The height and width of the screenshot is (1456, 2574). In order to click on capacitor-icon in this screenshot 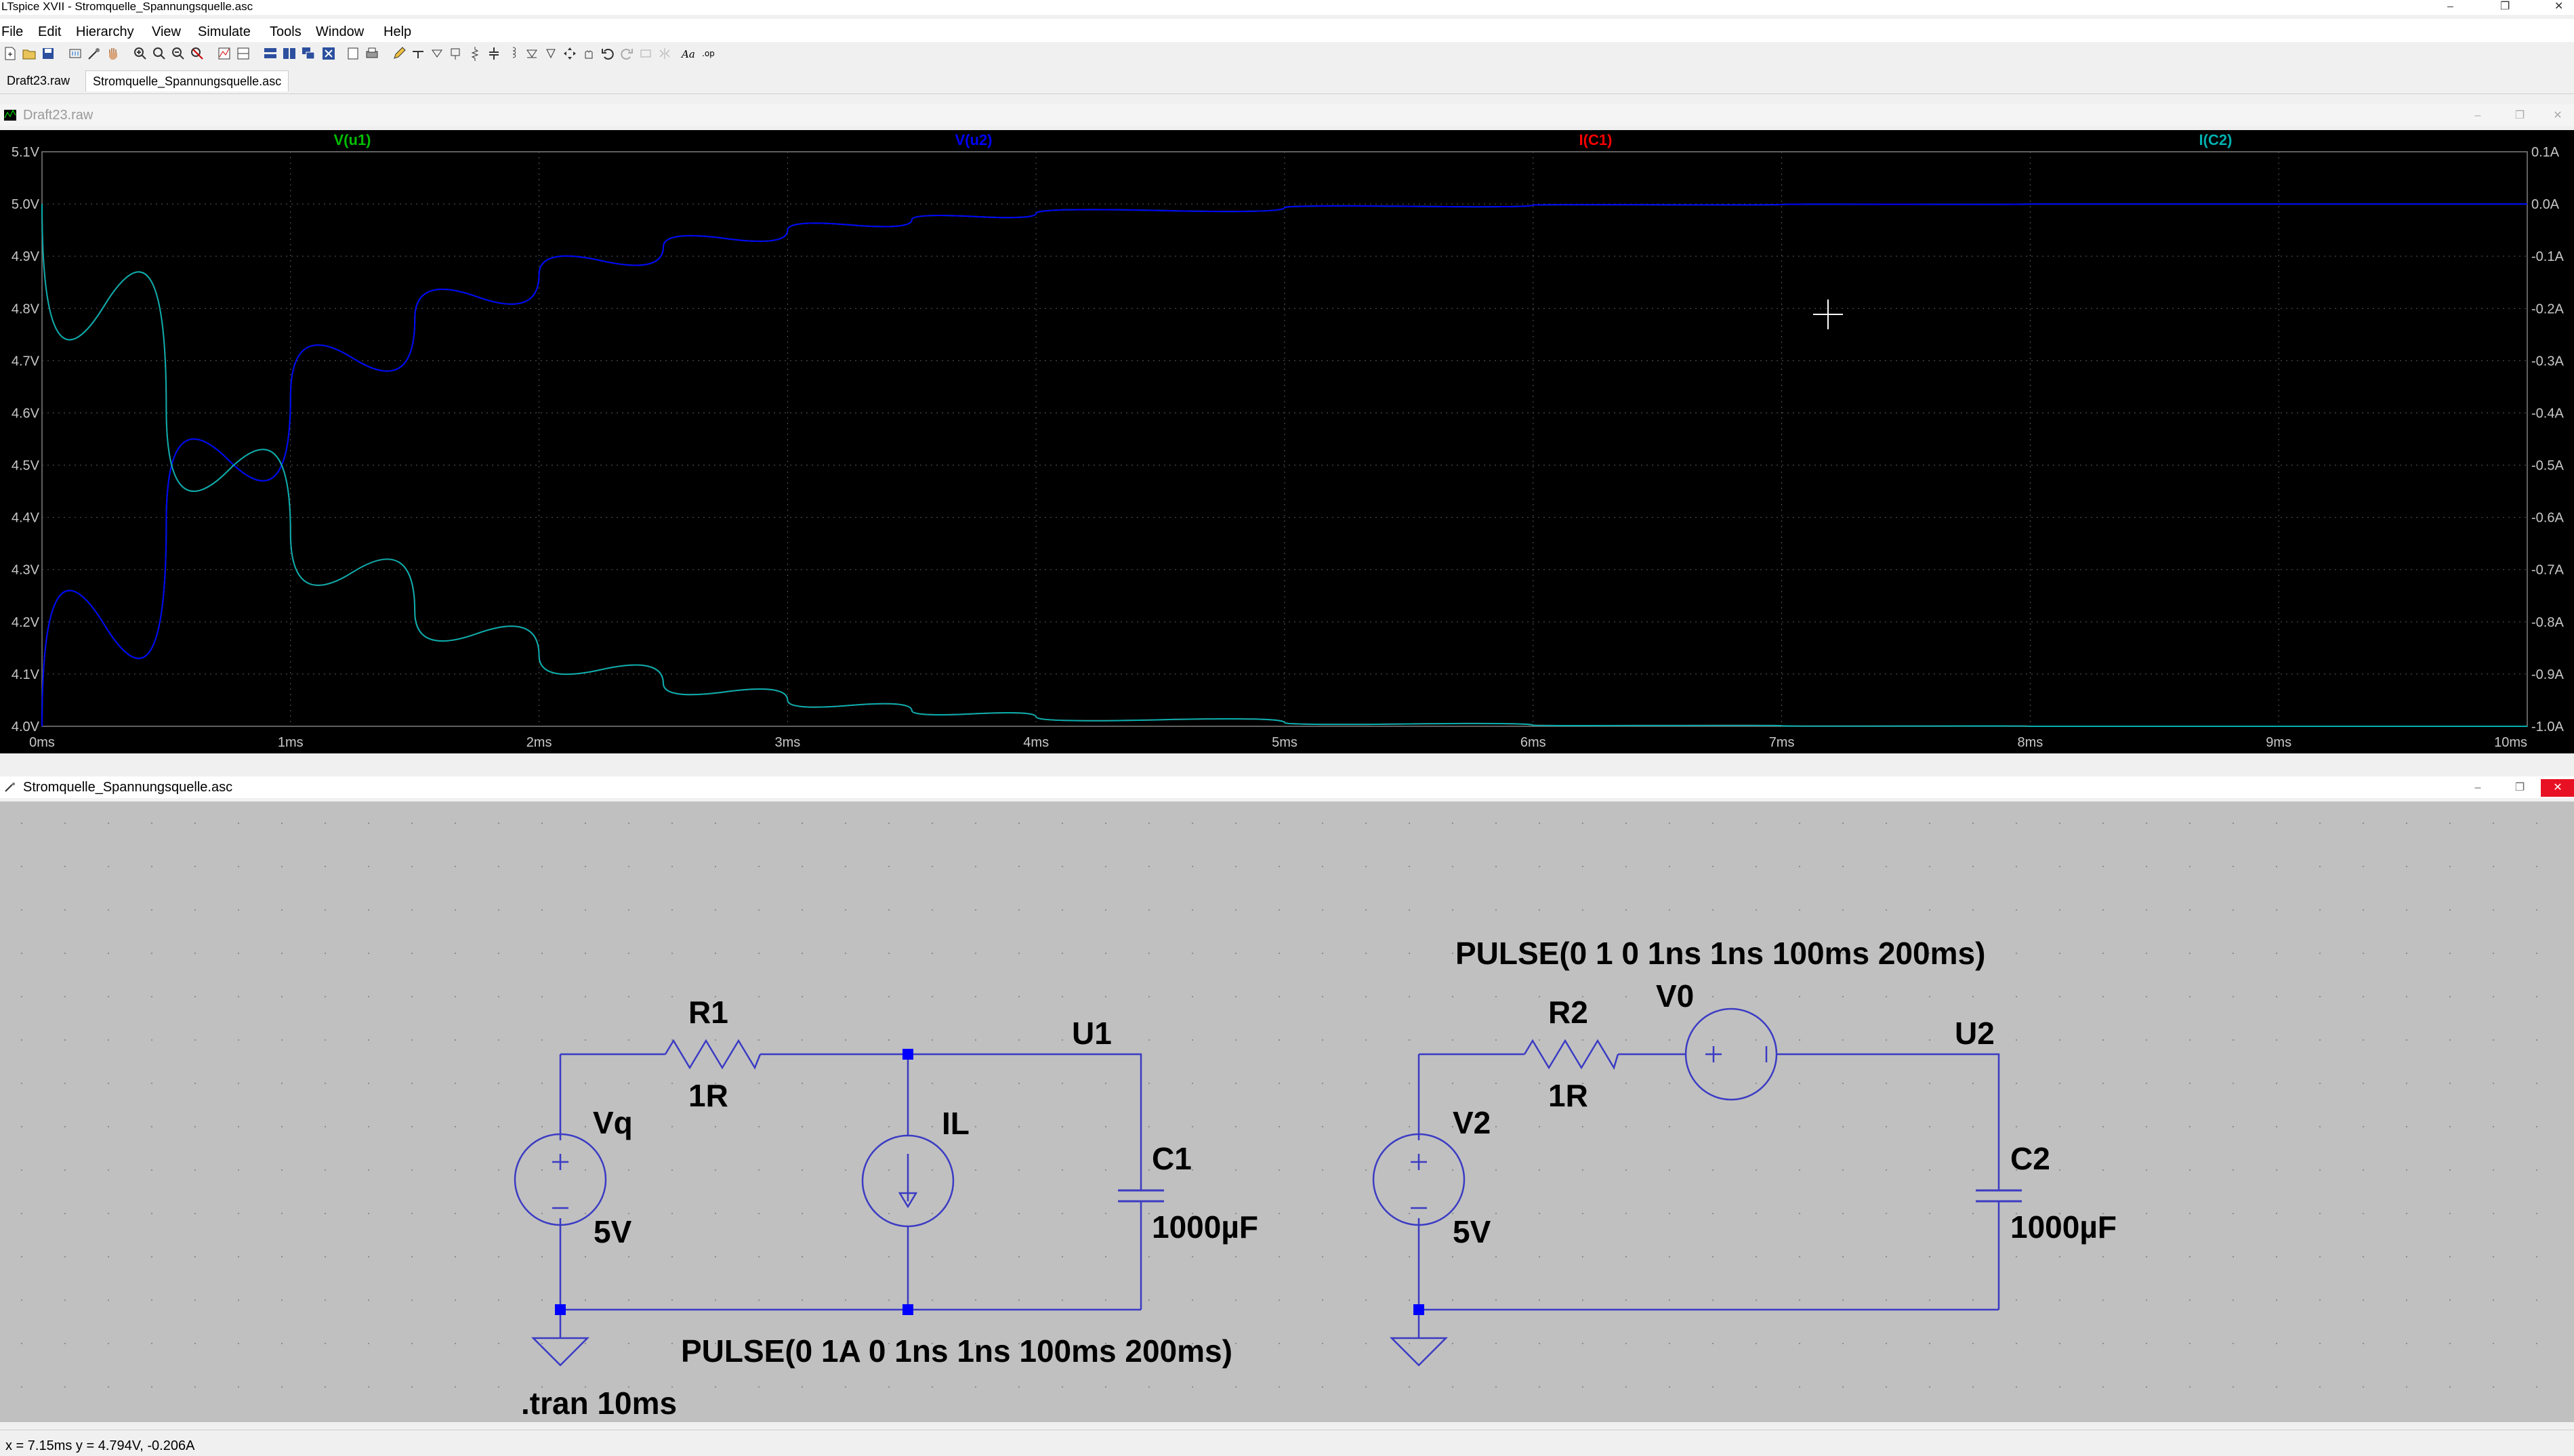, I will do `click(493, 53)`.